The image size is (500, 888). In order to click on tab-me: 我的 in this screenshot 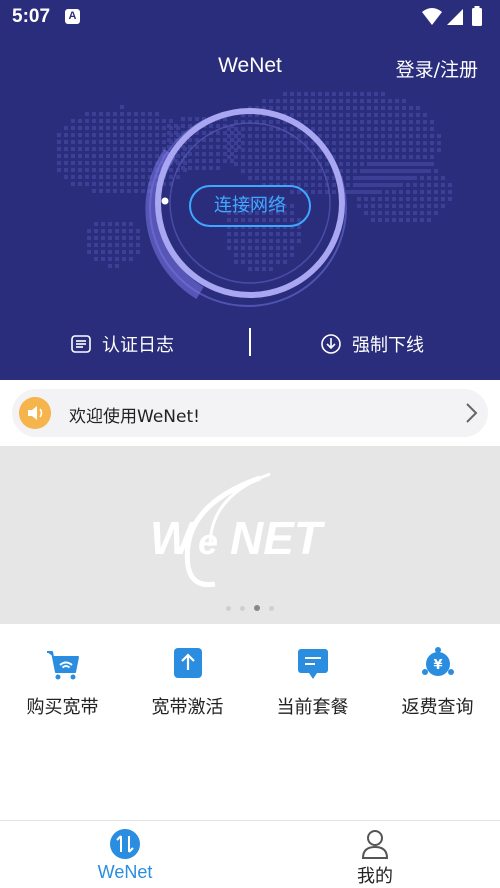, I will do `click(375, 854)`.